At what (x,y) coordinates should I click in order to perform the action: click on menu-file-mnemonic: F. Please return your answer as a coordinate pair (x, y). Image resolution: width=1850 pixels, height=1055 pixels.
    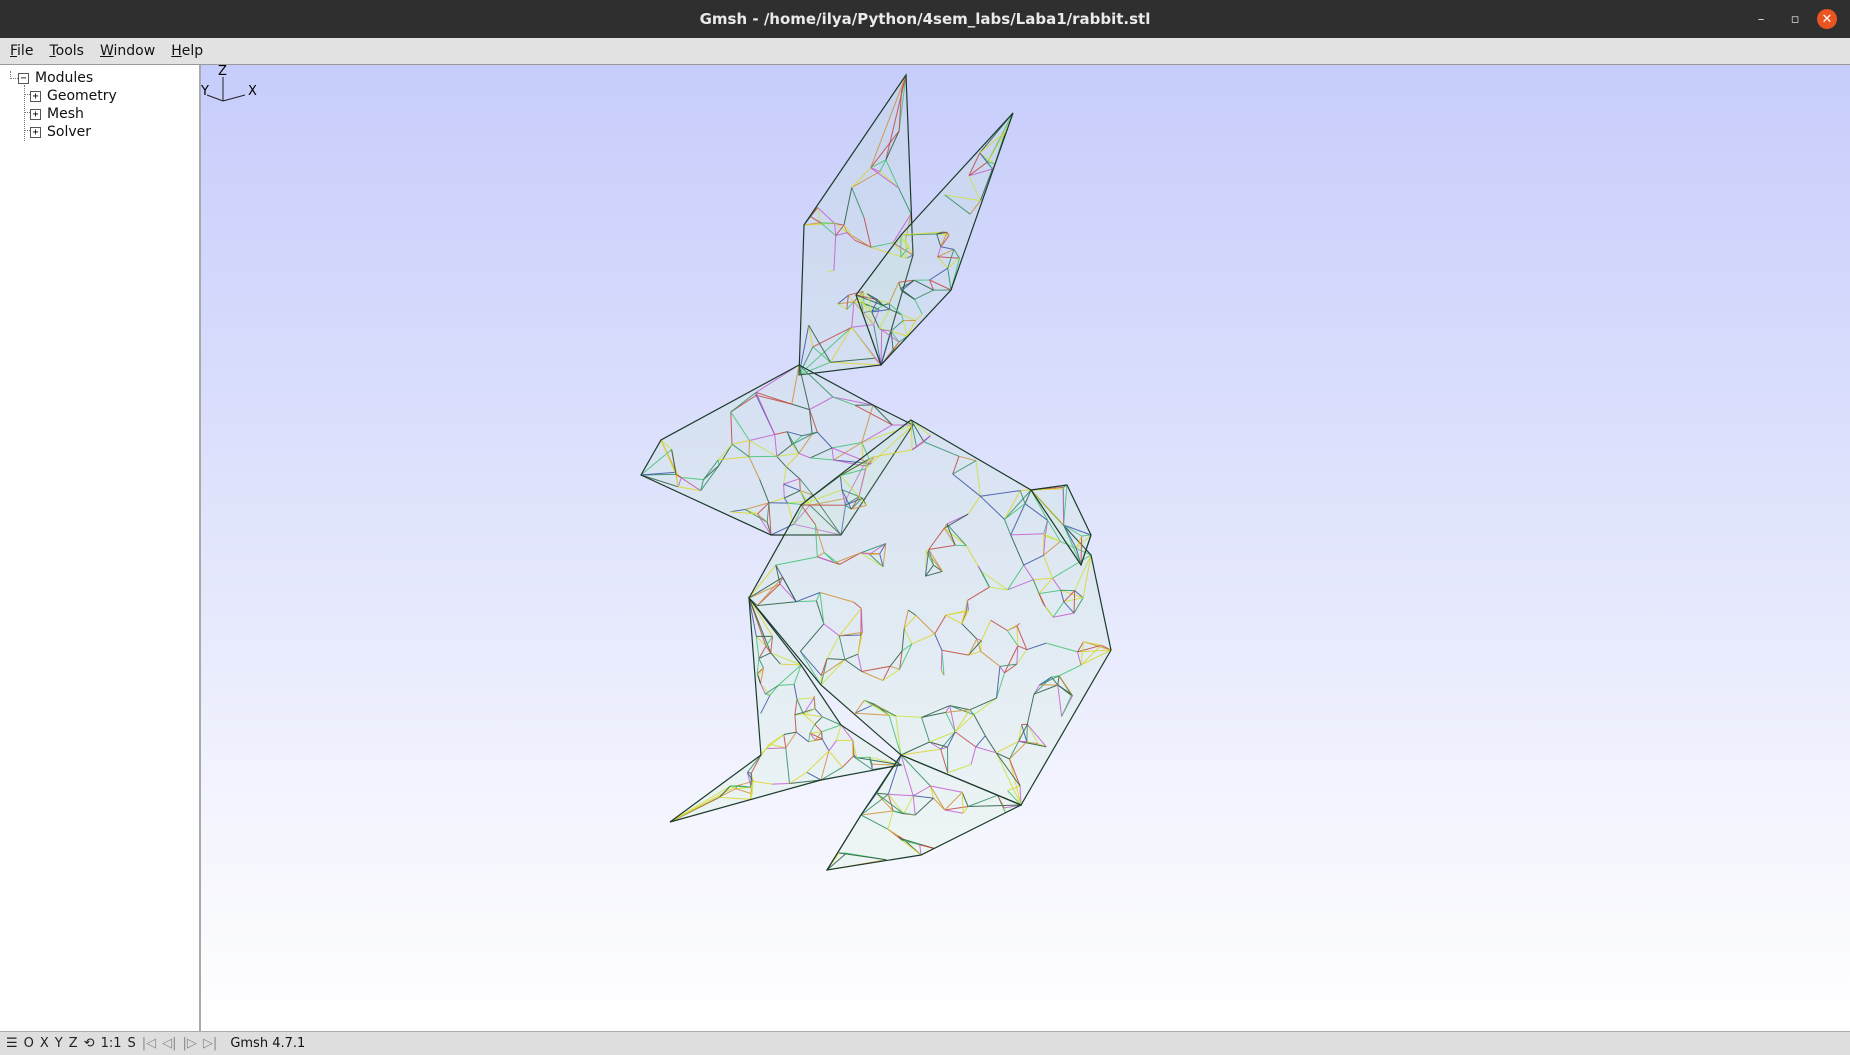
    Looking at the image, I should click on (14, 51).